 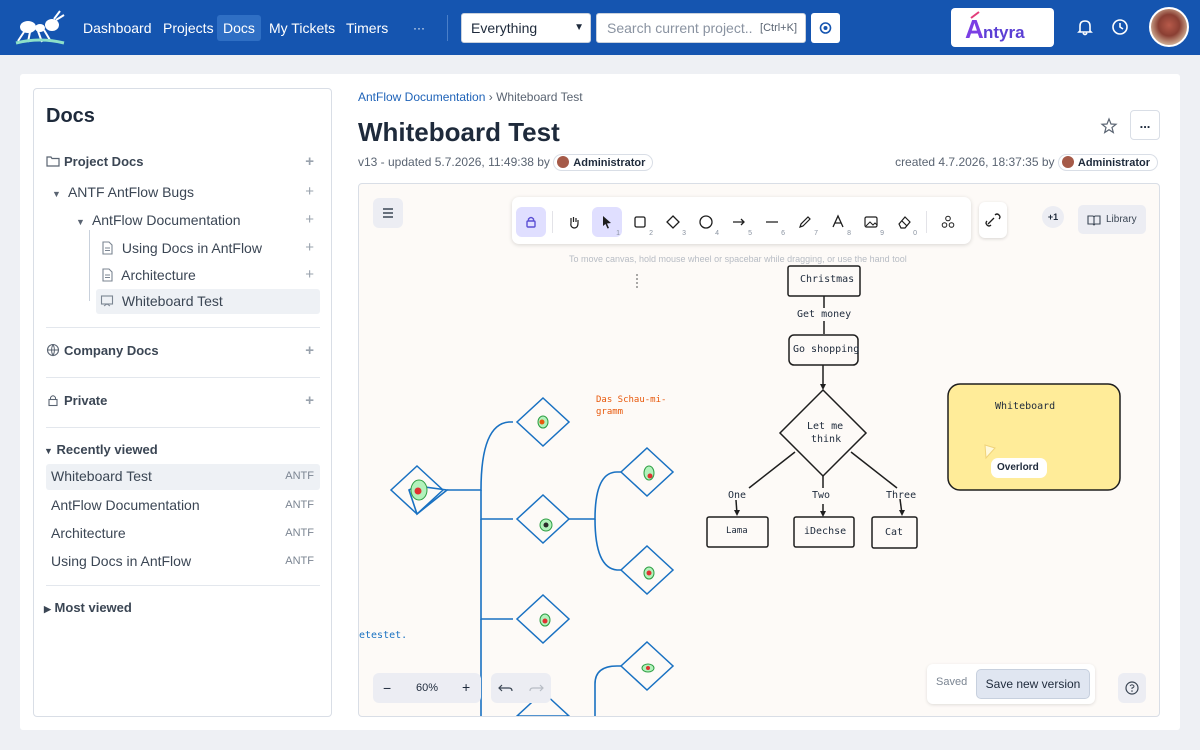 What do you see at coordinates (603, 162) in the screenshot?
I see `updated-by-chip: Administrator` at bounding box center [603, 162].